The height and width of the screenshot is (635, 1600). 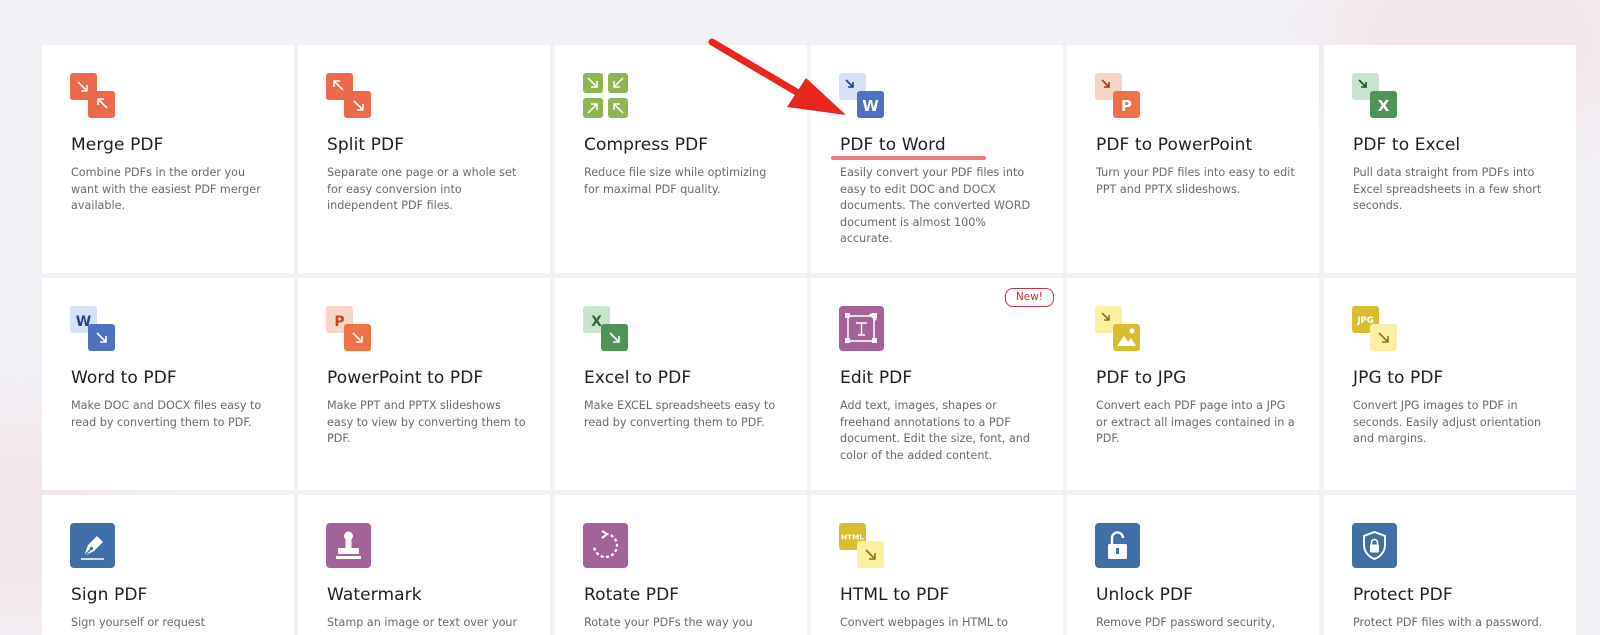 I want to click on annotation-arrow, so click(x=777, y=76).